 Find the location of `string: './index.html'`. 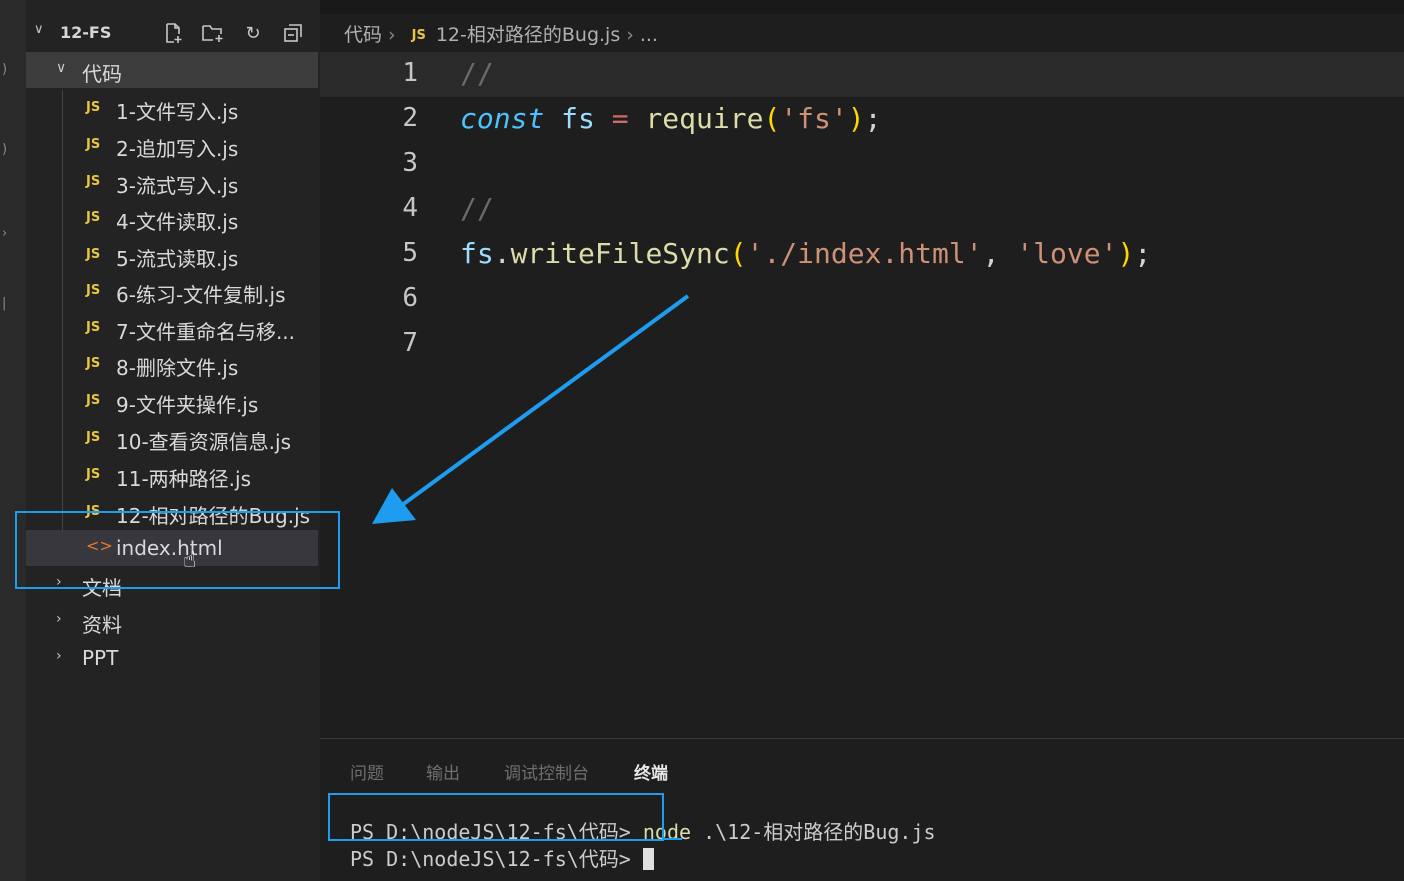

string: './index.html' is located at coordinates (864, 253).